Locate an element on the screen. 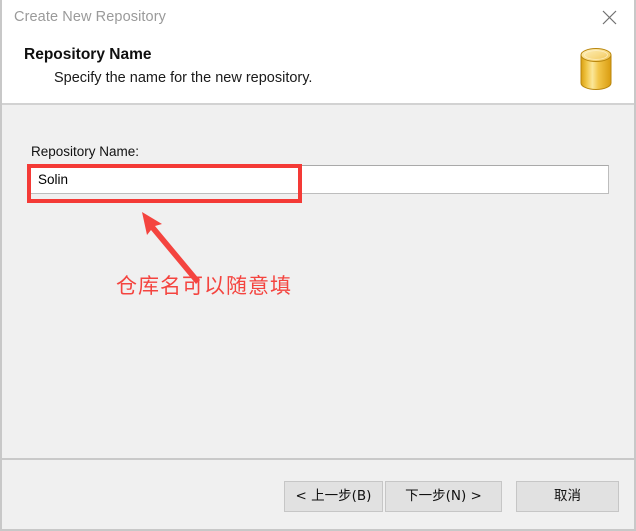 Image resolution: width=636 pixels, height=531 pixels. repository-name-label: Repository Name: is located at coordinates (85, 151).